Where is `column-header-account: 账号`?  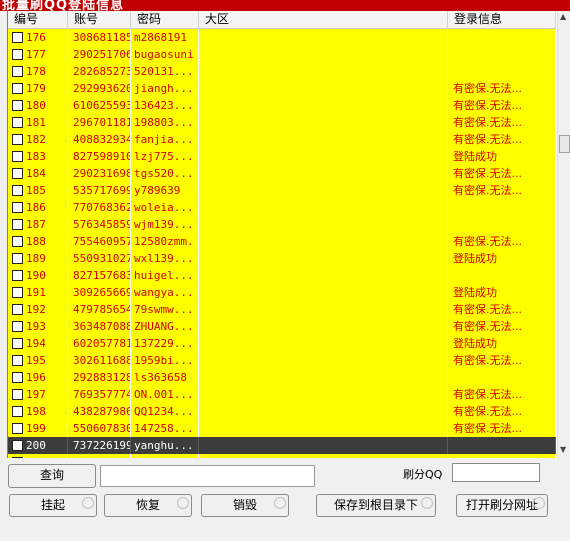
column-header-account: 账号 is located at coordinates (99, 19).